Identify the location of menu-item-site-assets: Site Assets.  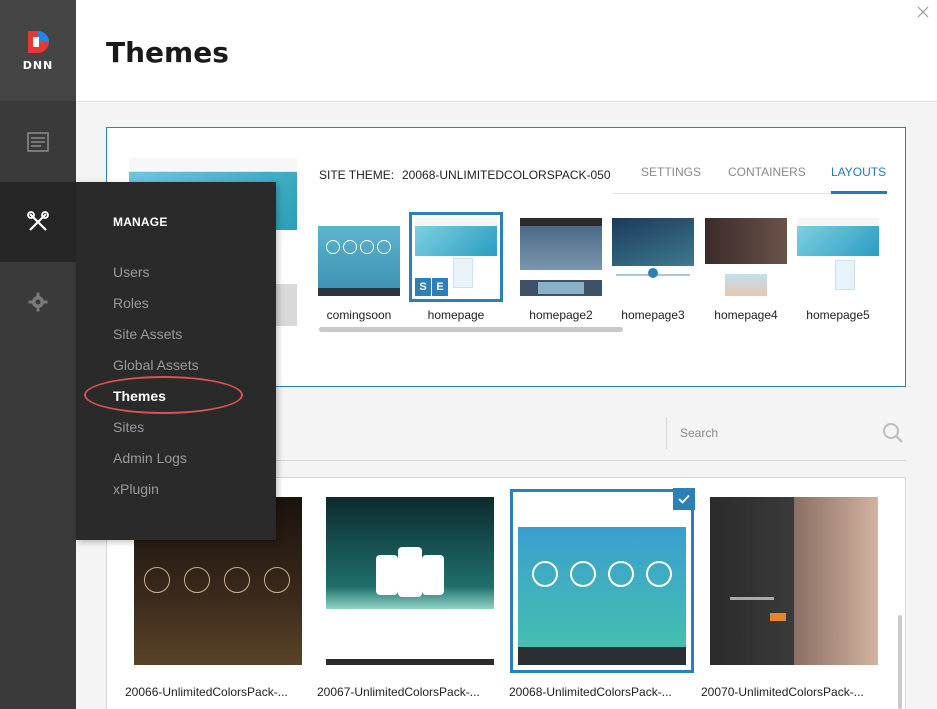
(147, 334).